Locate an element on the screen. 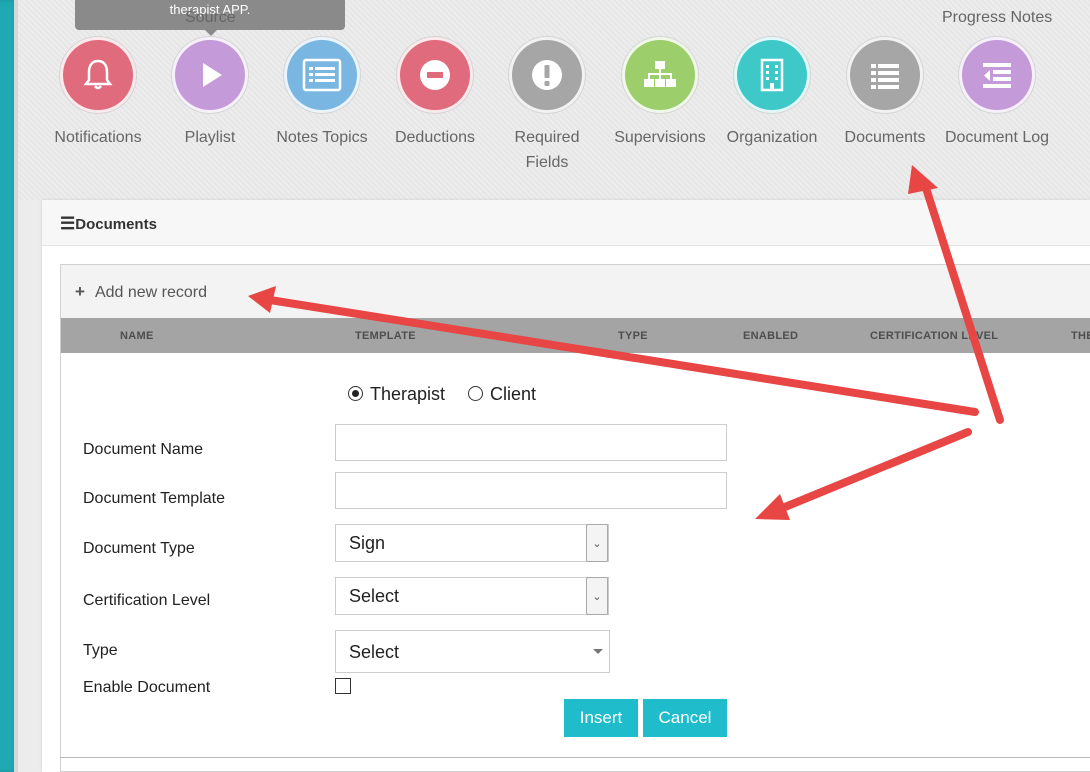 Image resolution: width=1090 pixels, height=772 pixels. type-value: Select is located at coordinates (374, 652).